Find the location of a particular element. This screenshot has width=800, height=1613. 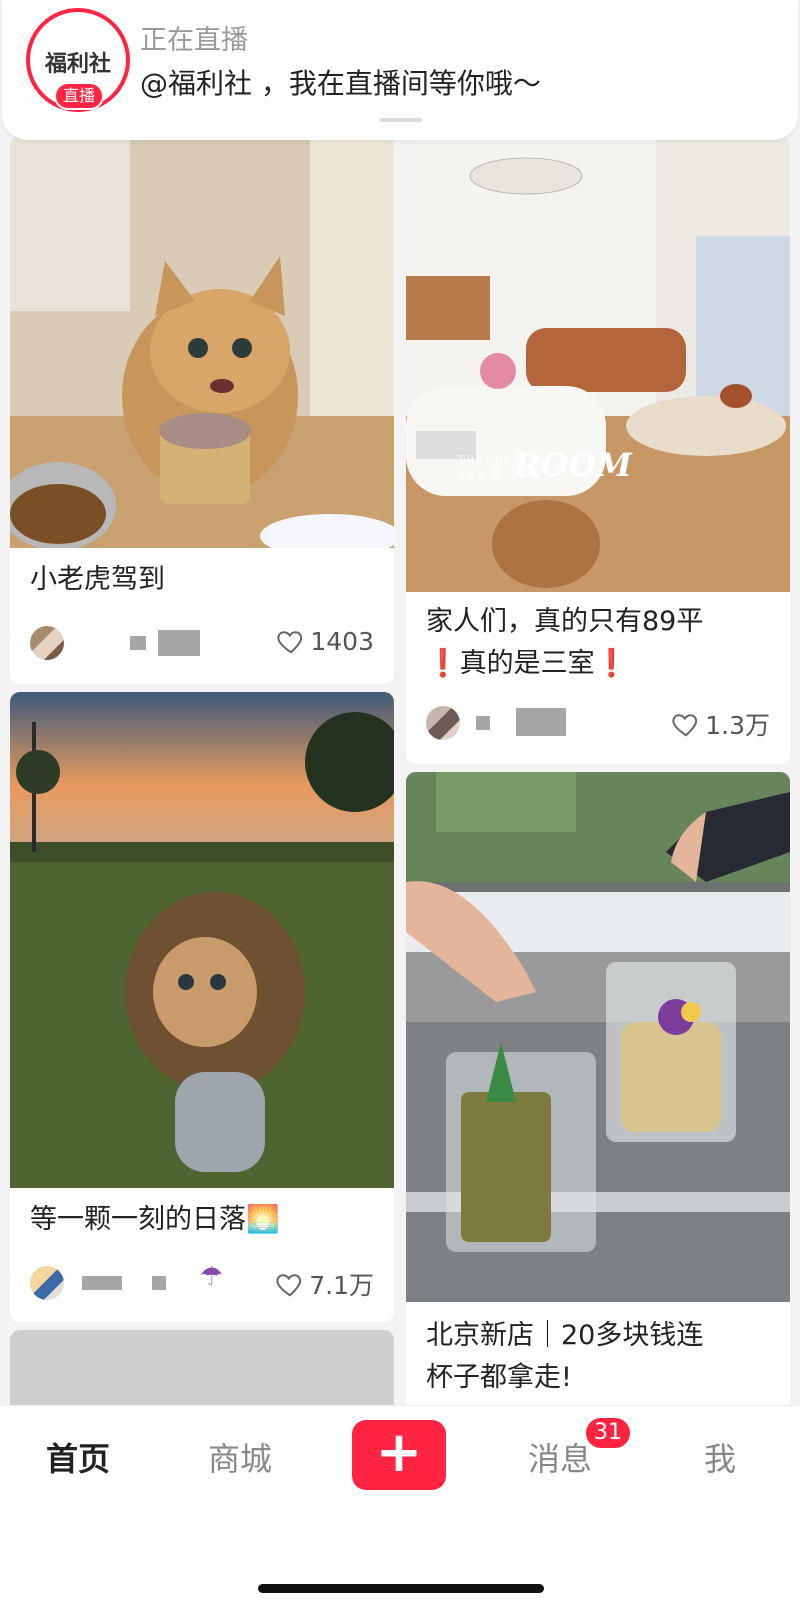

card-meta: ☂ 7.1万 is located at coordinates (202, 1283).